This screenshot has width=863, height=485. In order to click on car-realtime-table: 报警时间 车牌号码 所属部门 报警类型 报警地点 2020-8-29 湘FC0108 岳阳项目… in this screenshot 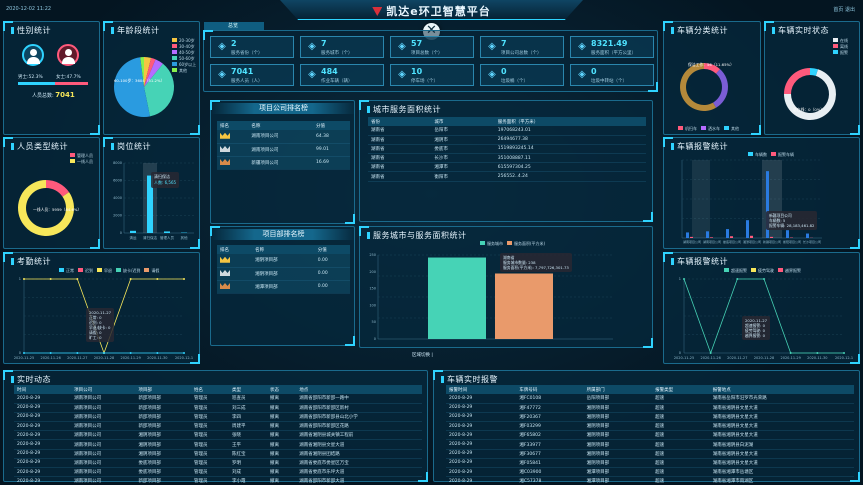, I will do `click(650, 435)`.